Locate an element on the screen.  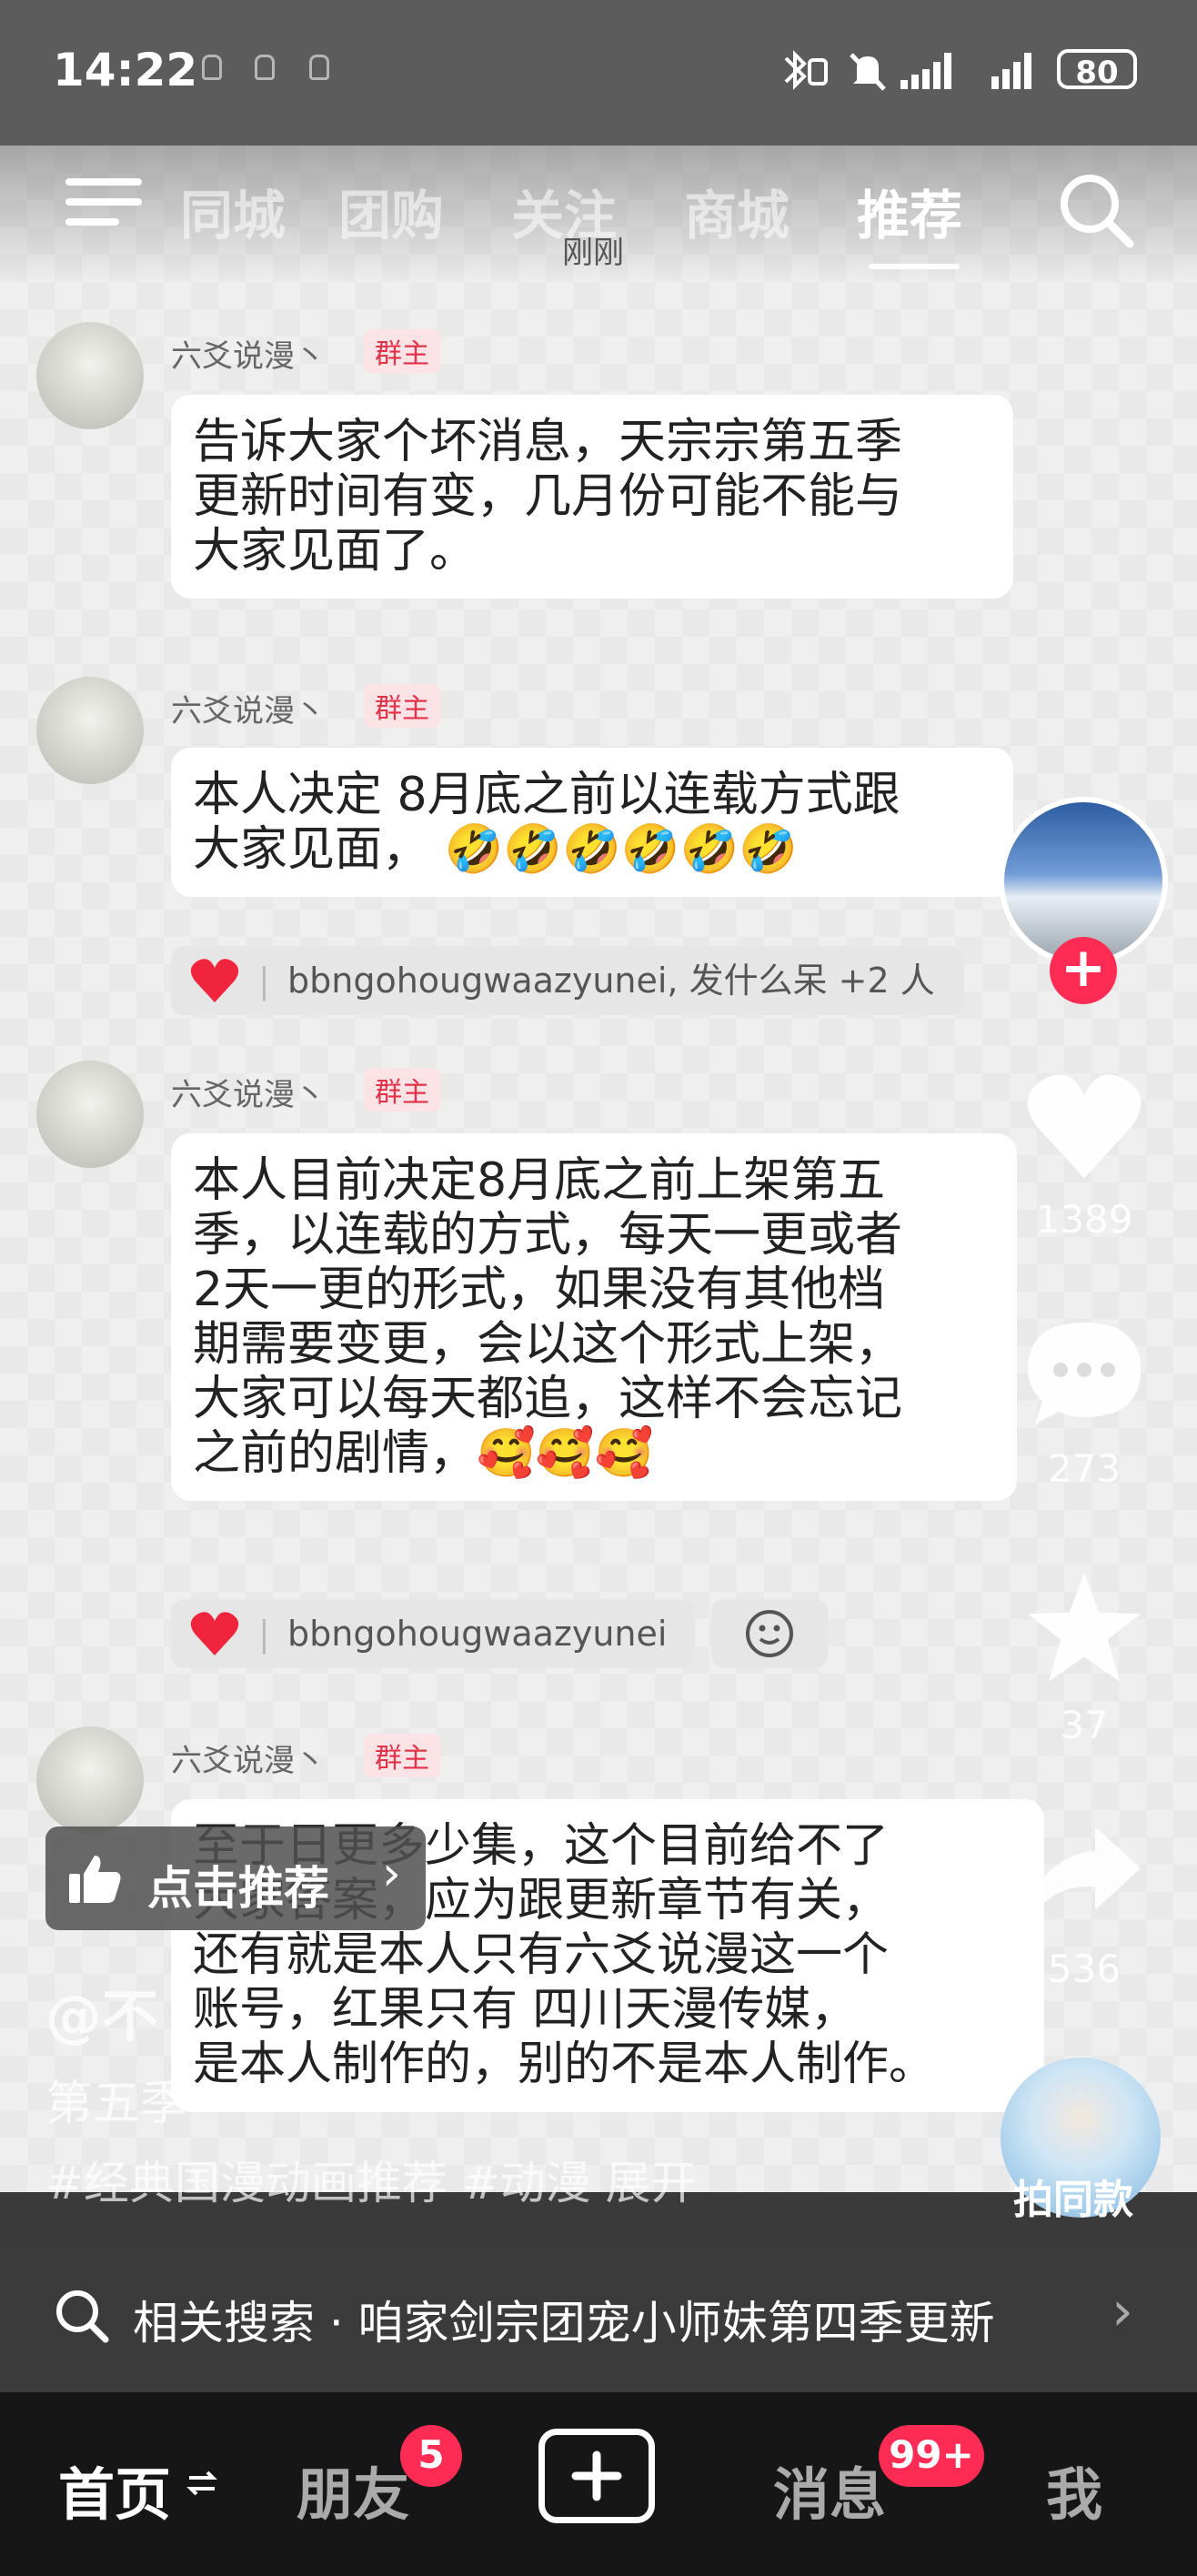
message-text: 季，以连载的方式，每天一更或者 is located at coordinates (548, 1235).